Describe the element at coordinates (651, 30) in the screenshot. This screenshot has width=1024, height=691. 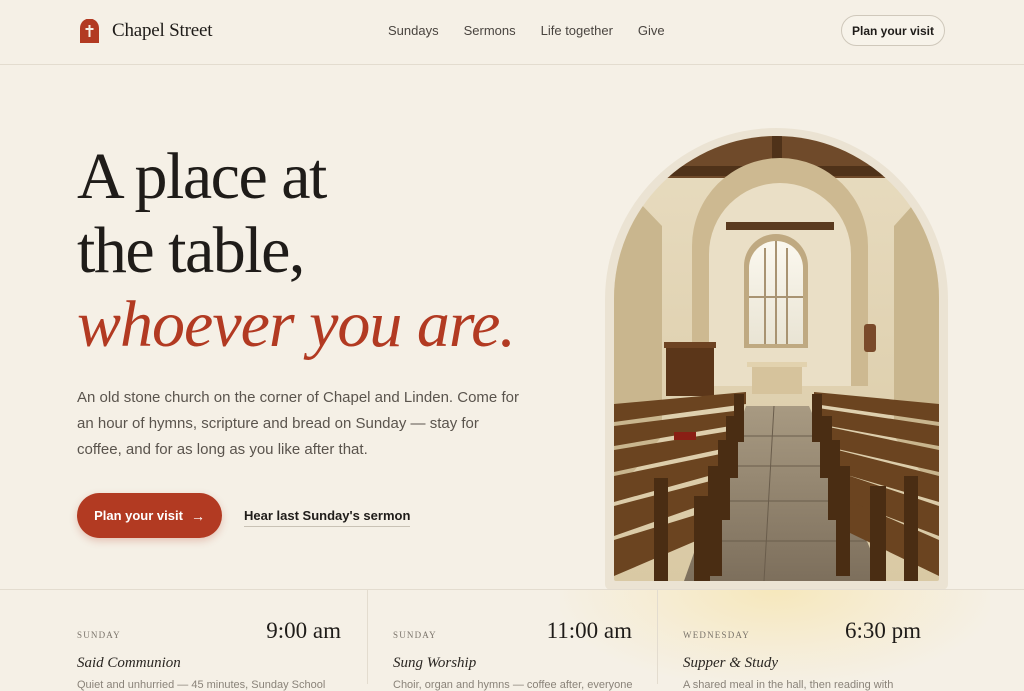
I see `nav-item-give: Give` at that location.